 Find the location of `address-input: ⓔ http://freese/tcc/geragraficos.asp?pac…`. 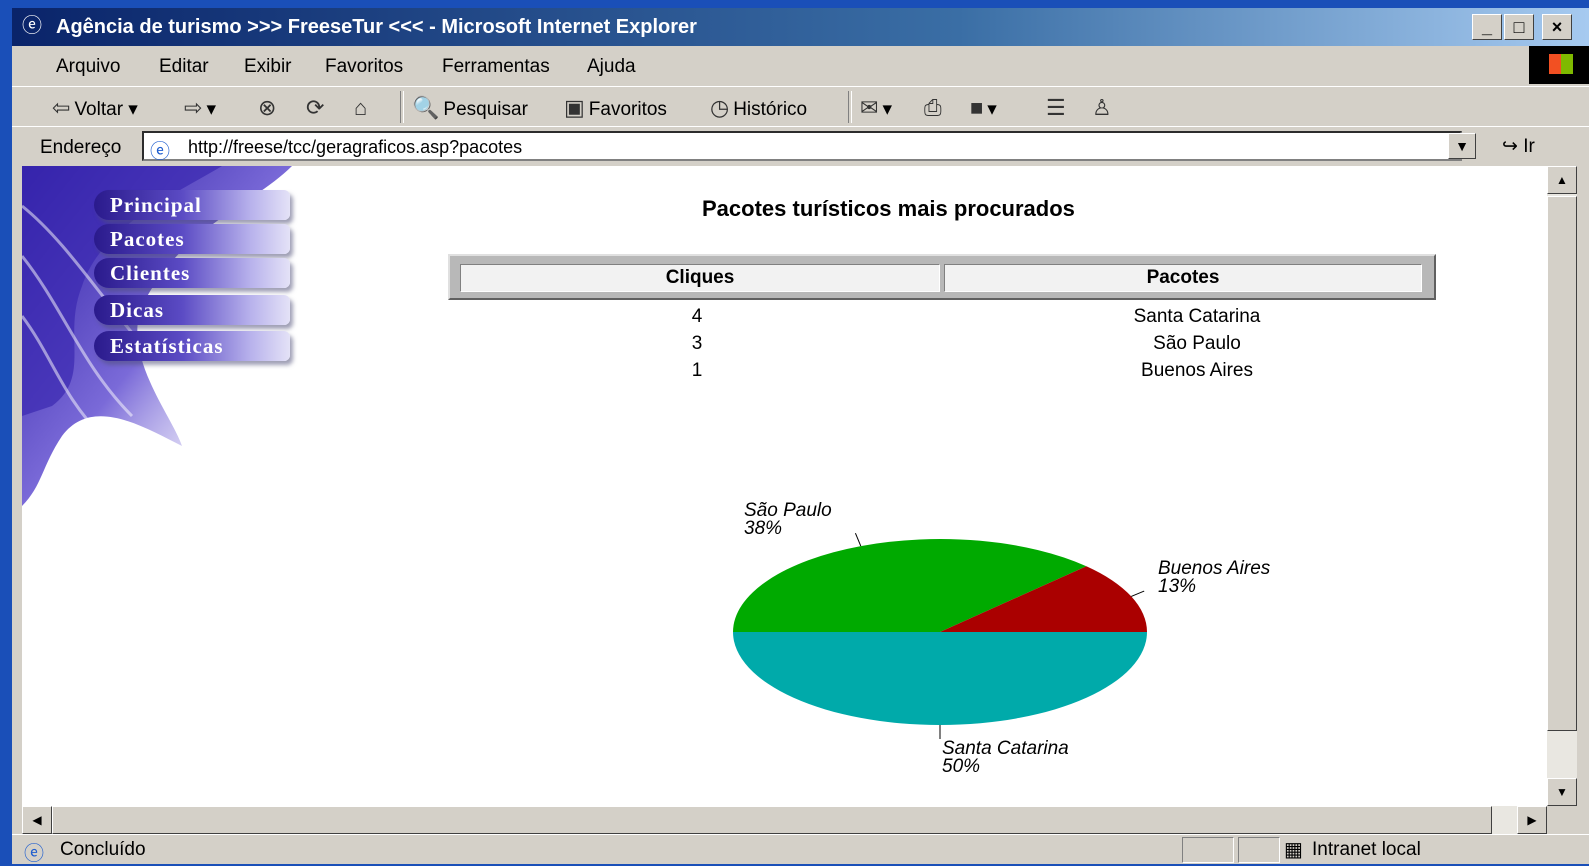

address-input: ⓔ http://freese/tcc/geragraficos.asp?pac… is located at coordinates (802, 147).